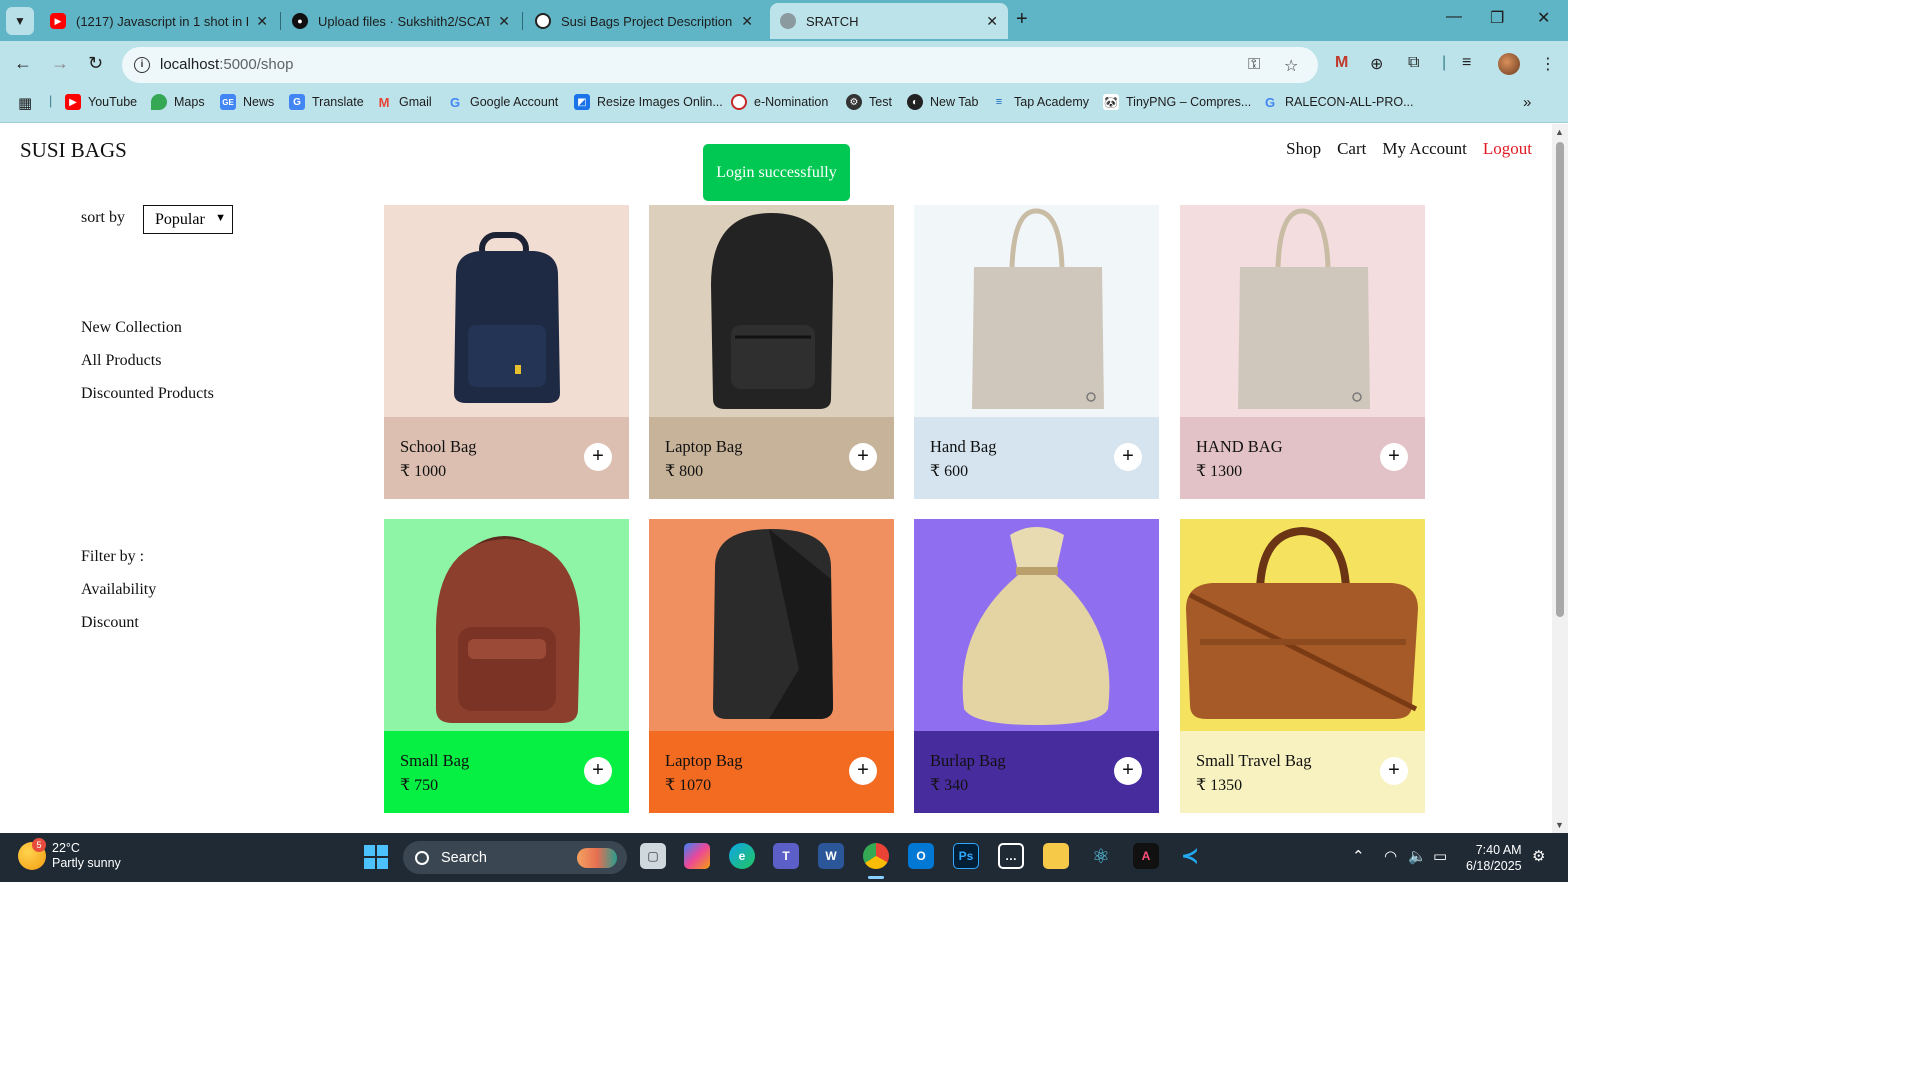 This screenshot has height=1080, width=1920. Describe the element at coordinates (178, 102) in the screenshot. I see `bookmark-maps: Maps` at that location.